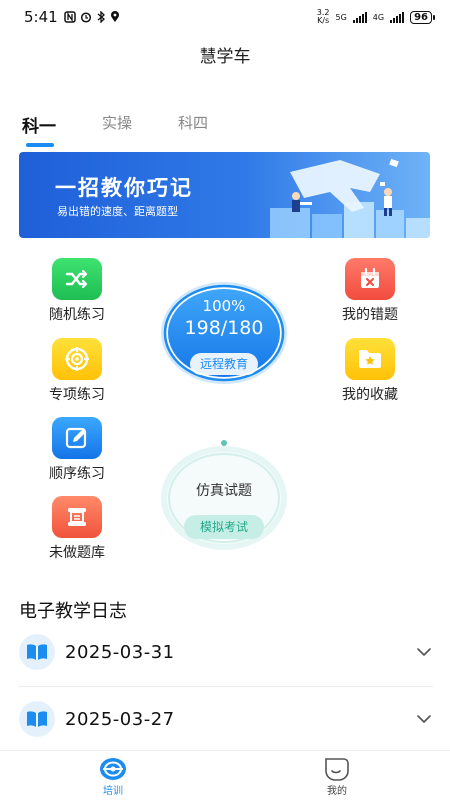 This screenshot has width=450, height=800. What do you see at coordinates (124, 188) in the screenshot?
I see `banner-title: 一招教你巧记` at bounding box center [124, 188].